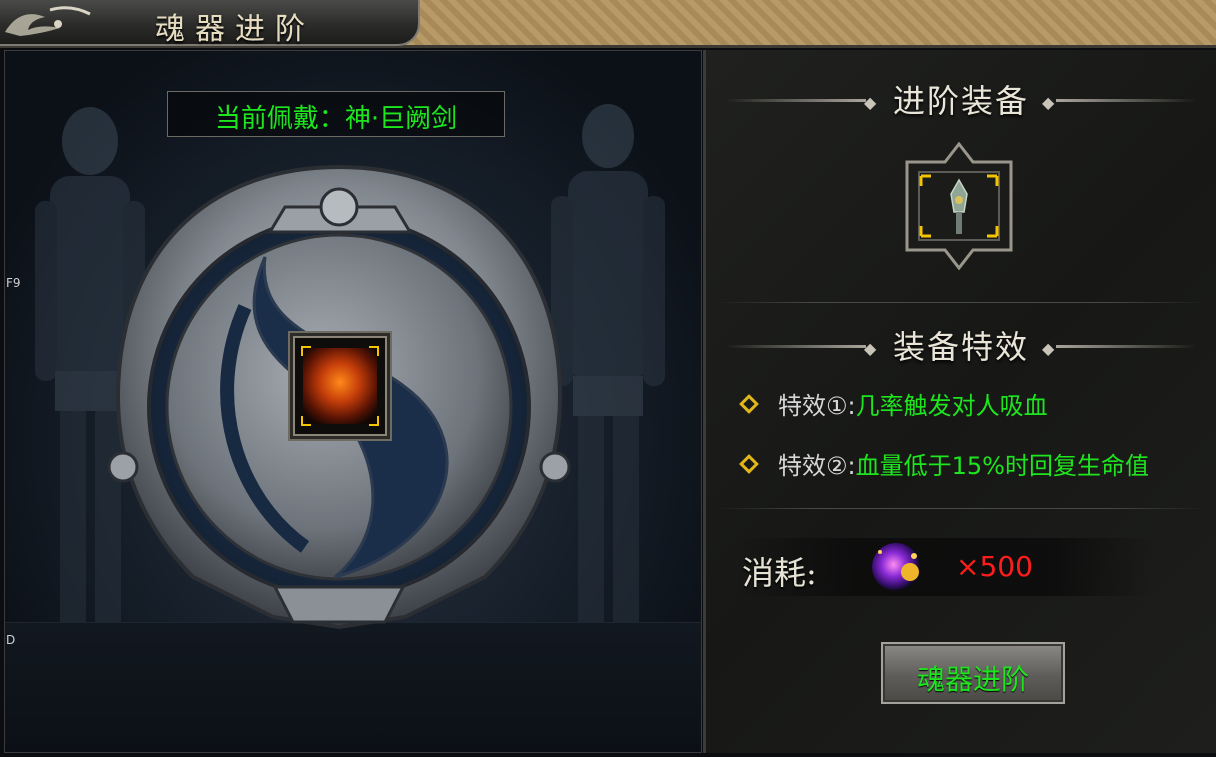 The width and height of the screenshot is (1216, 757). I want to click on side-label-f9: F9, so click(13, 283).